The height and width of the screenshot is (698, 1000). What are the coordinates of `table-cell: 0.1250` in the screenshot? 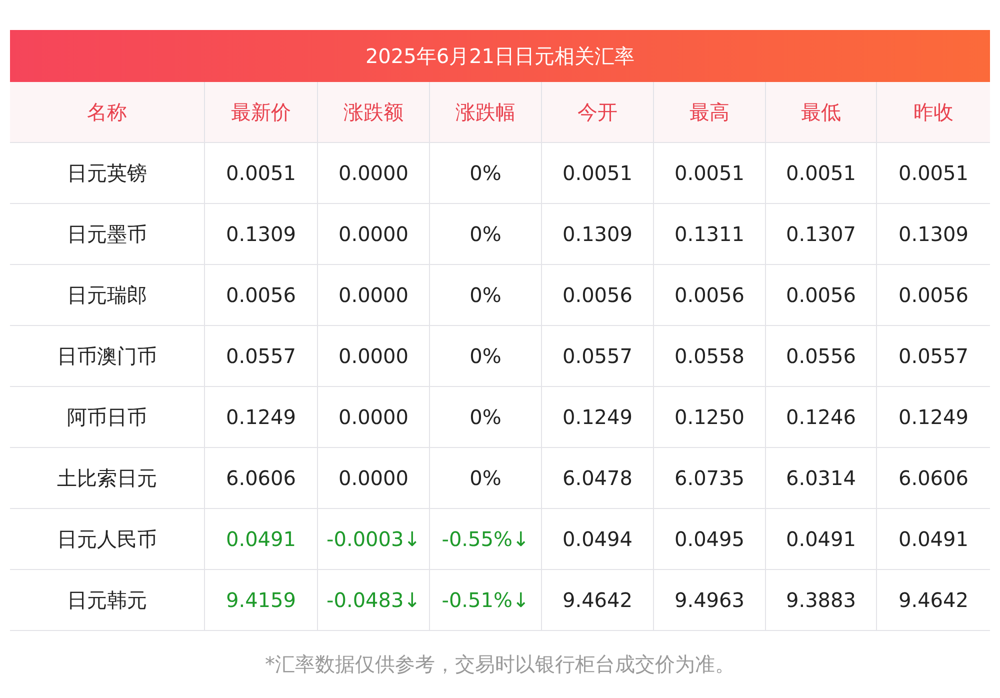 It's located at (710, 417).